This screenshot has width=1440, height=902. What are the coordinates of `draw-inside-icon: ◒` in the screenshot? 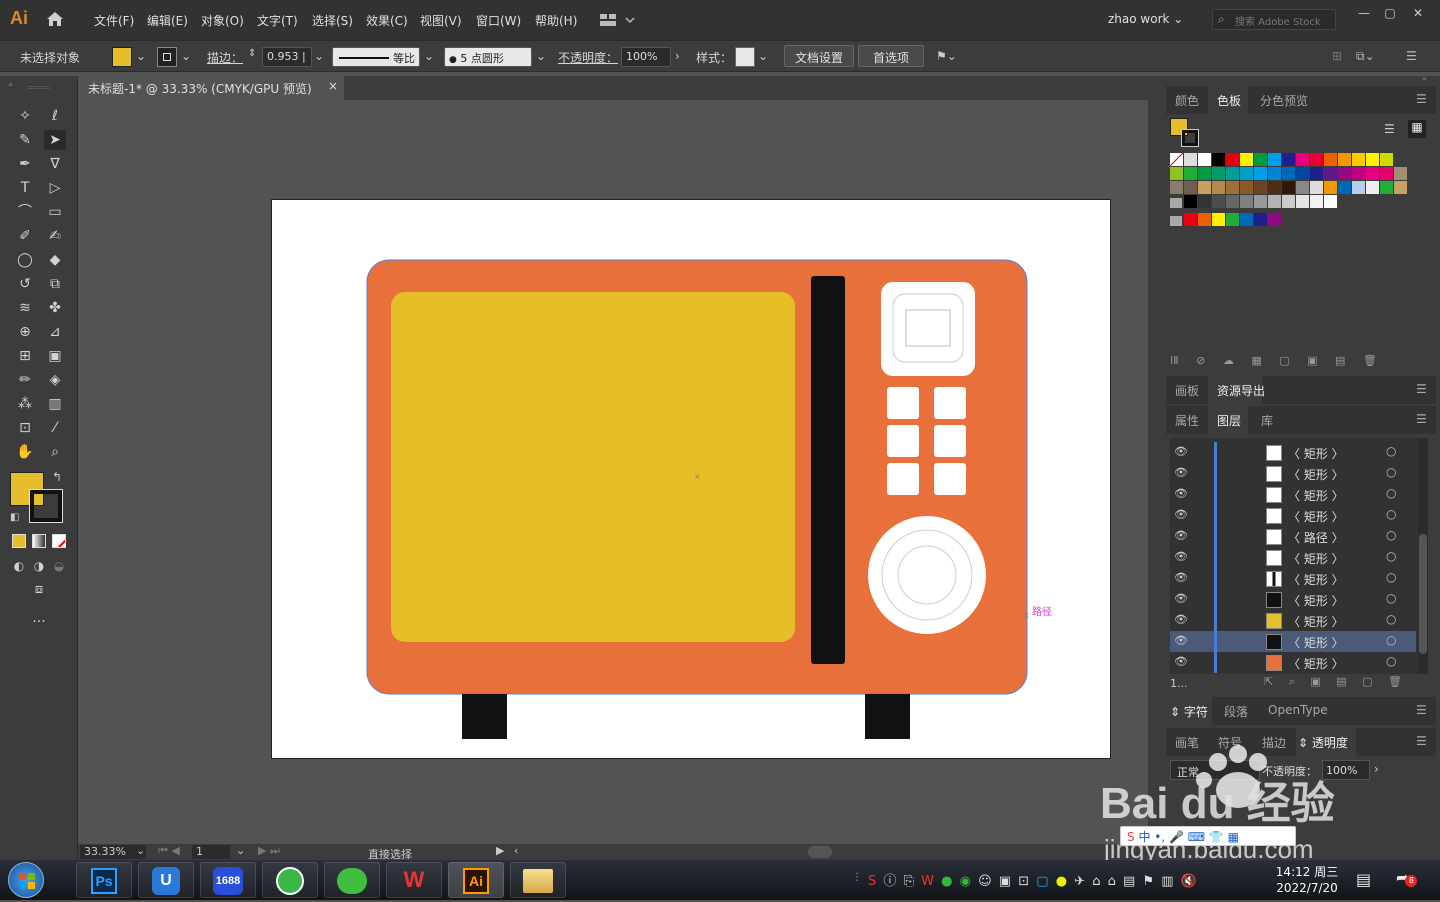 It's located at (59, 566).